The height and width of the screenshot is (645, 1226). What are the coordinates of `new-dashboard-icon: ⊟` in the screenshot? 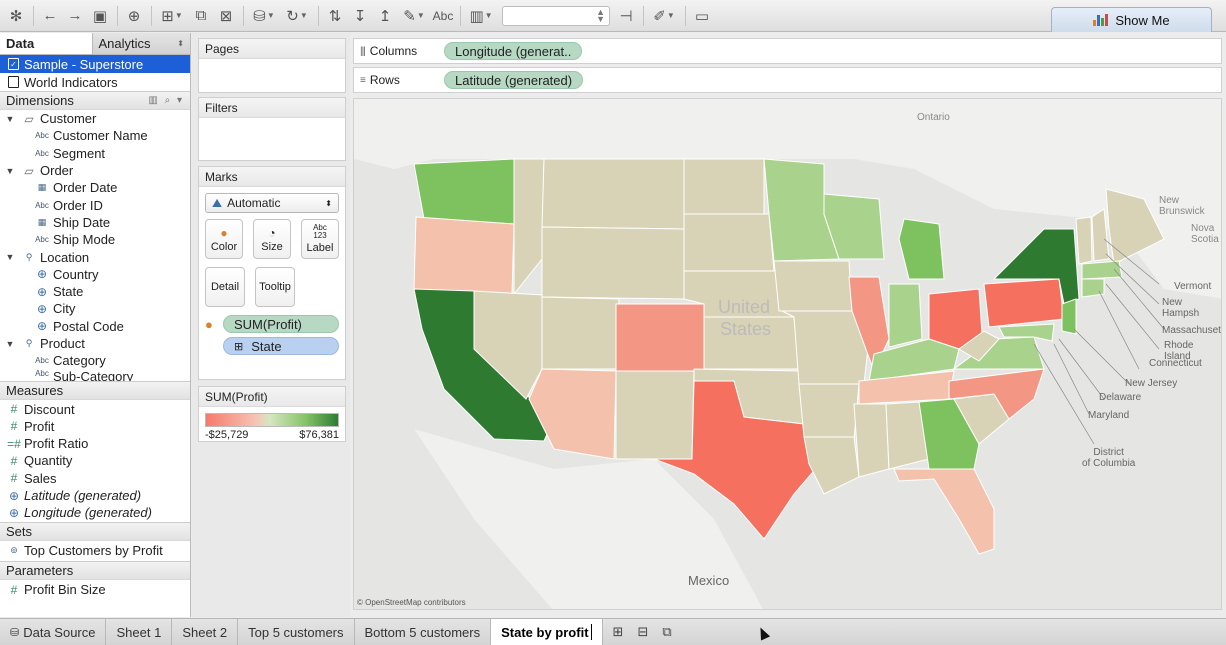 It's located at (642, 632).